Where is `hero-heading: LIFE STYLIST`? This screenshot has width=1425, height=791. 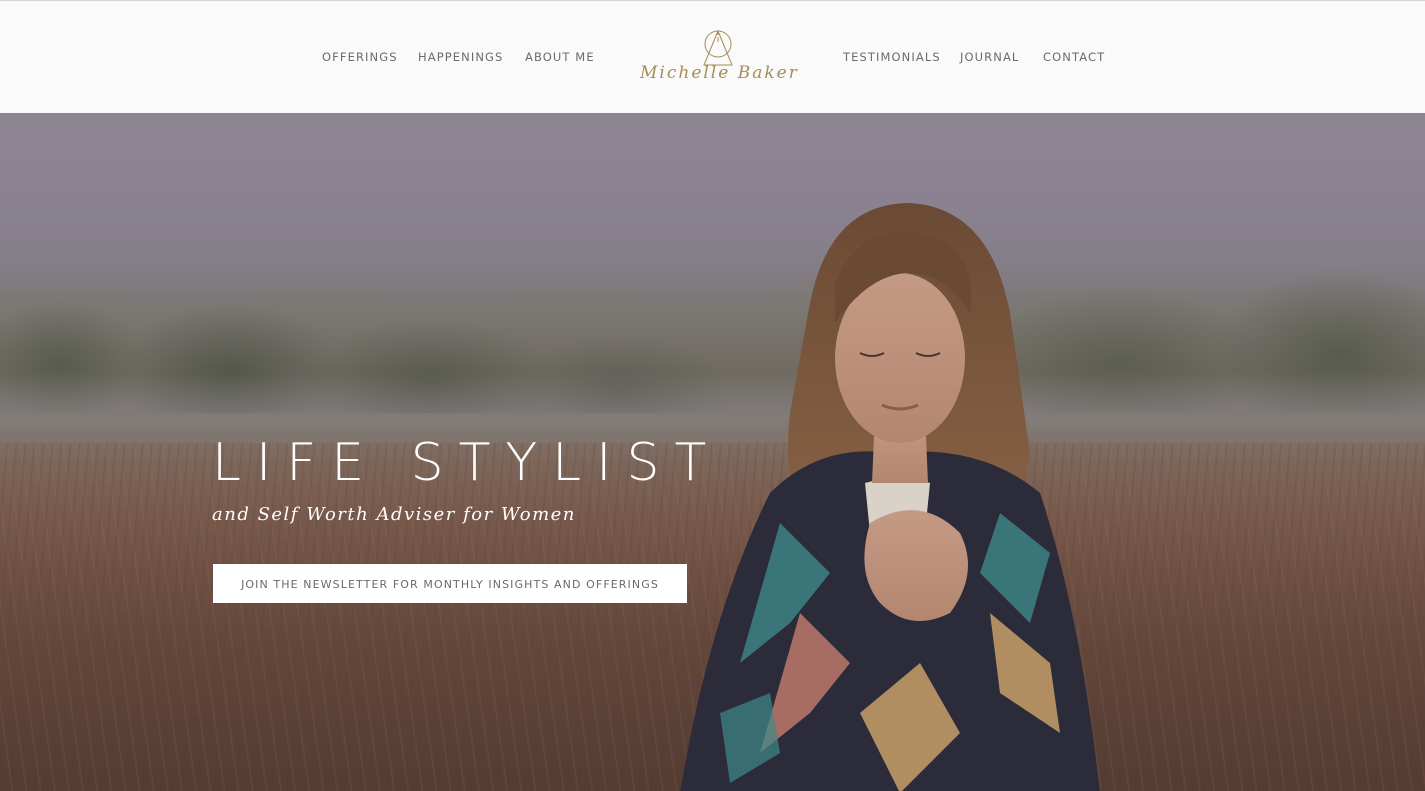 hero-heading: LIFE STYLIST is located at coordinates (467, 463).